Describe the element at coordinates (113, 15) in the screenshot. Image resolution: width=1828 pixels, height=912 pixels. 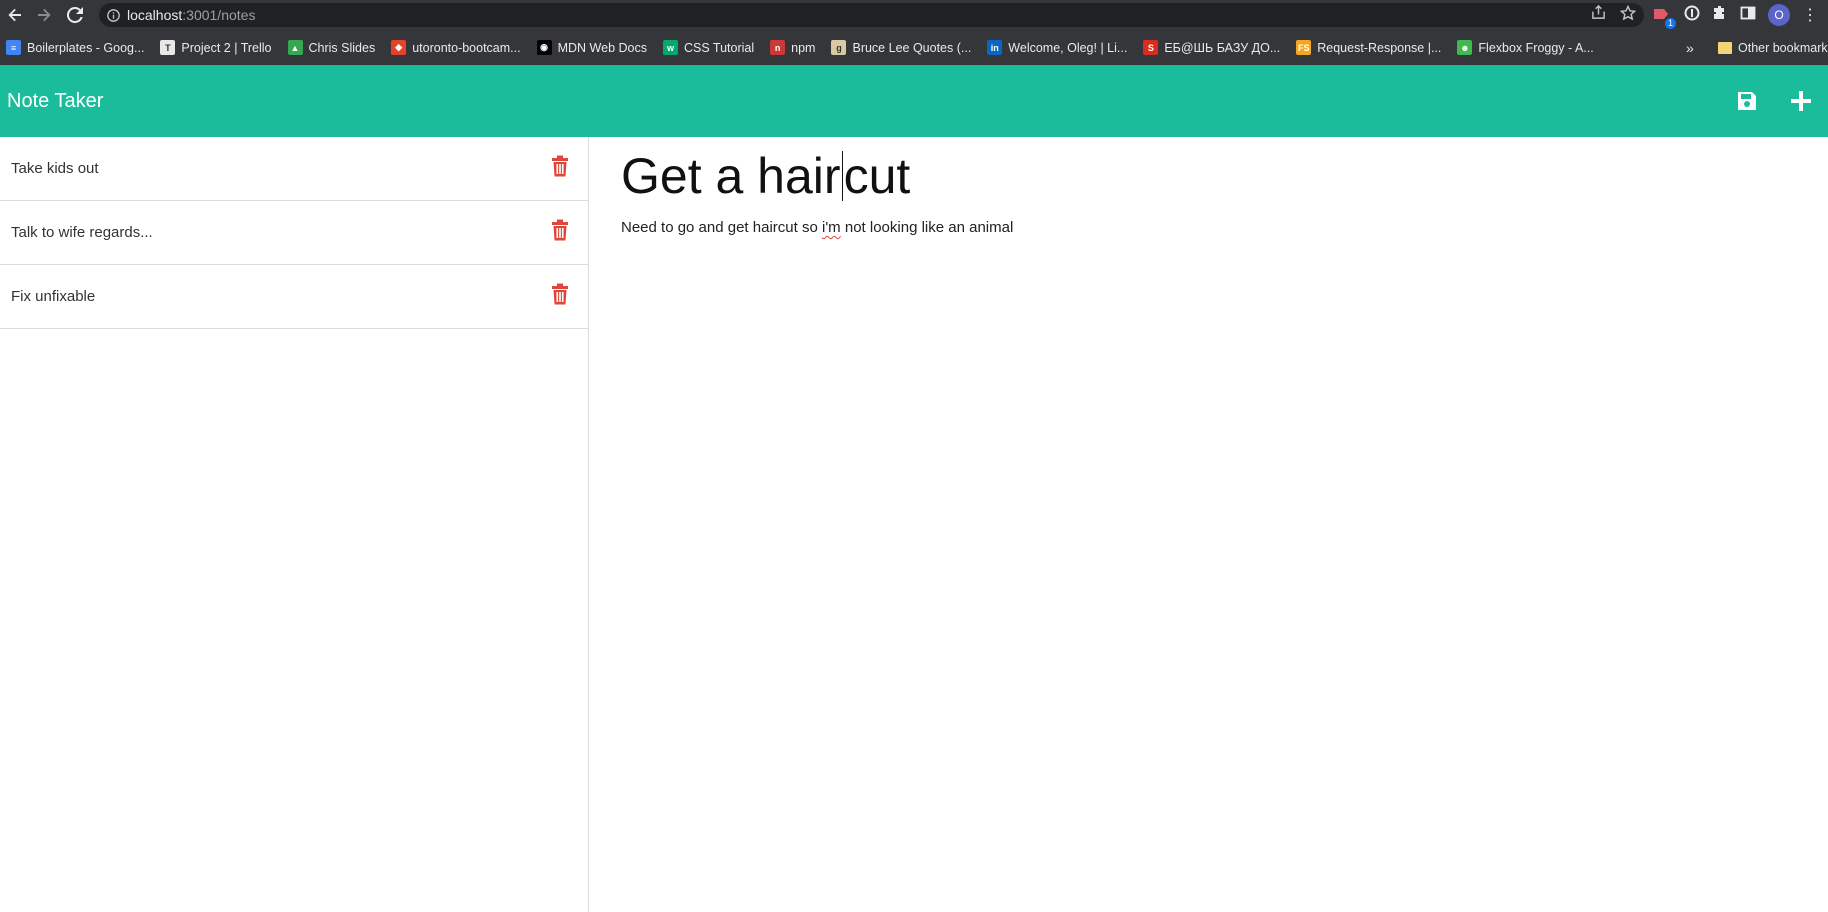
I see `site-info-icon` at that location.